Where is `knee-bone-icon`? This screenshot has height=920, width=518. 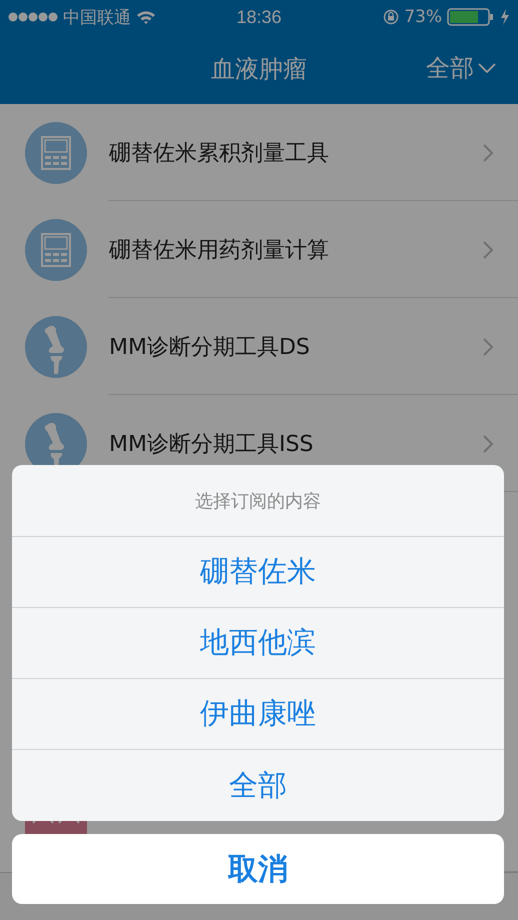 knee-bone-icon is located at coordinates (56, 347).